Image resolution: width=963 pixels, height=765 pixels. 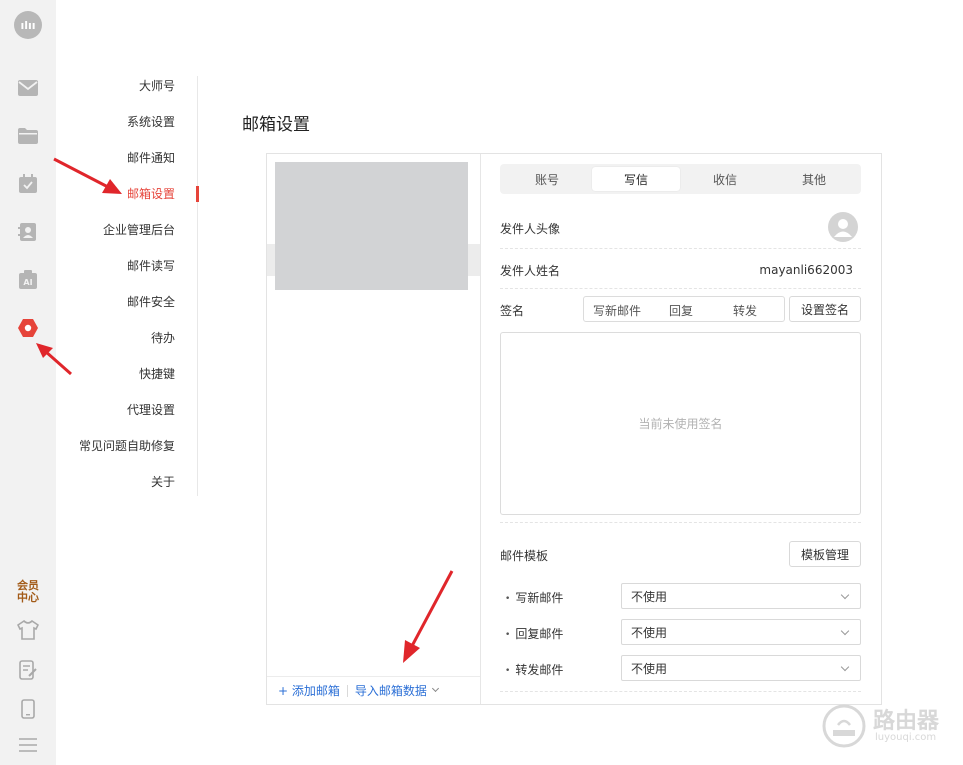 What do you see at coordinates (844, 726) in the screenshot?
I see `router-logo-icon` at bounding box center [844, 726].